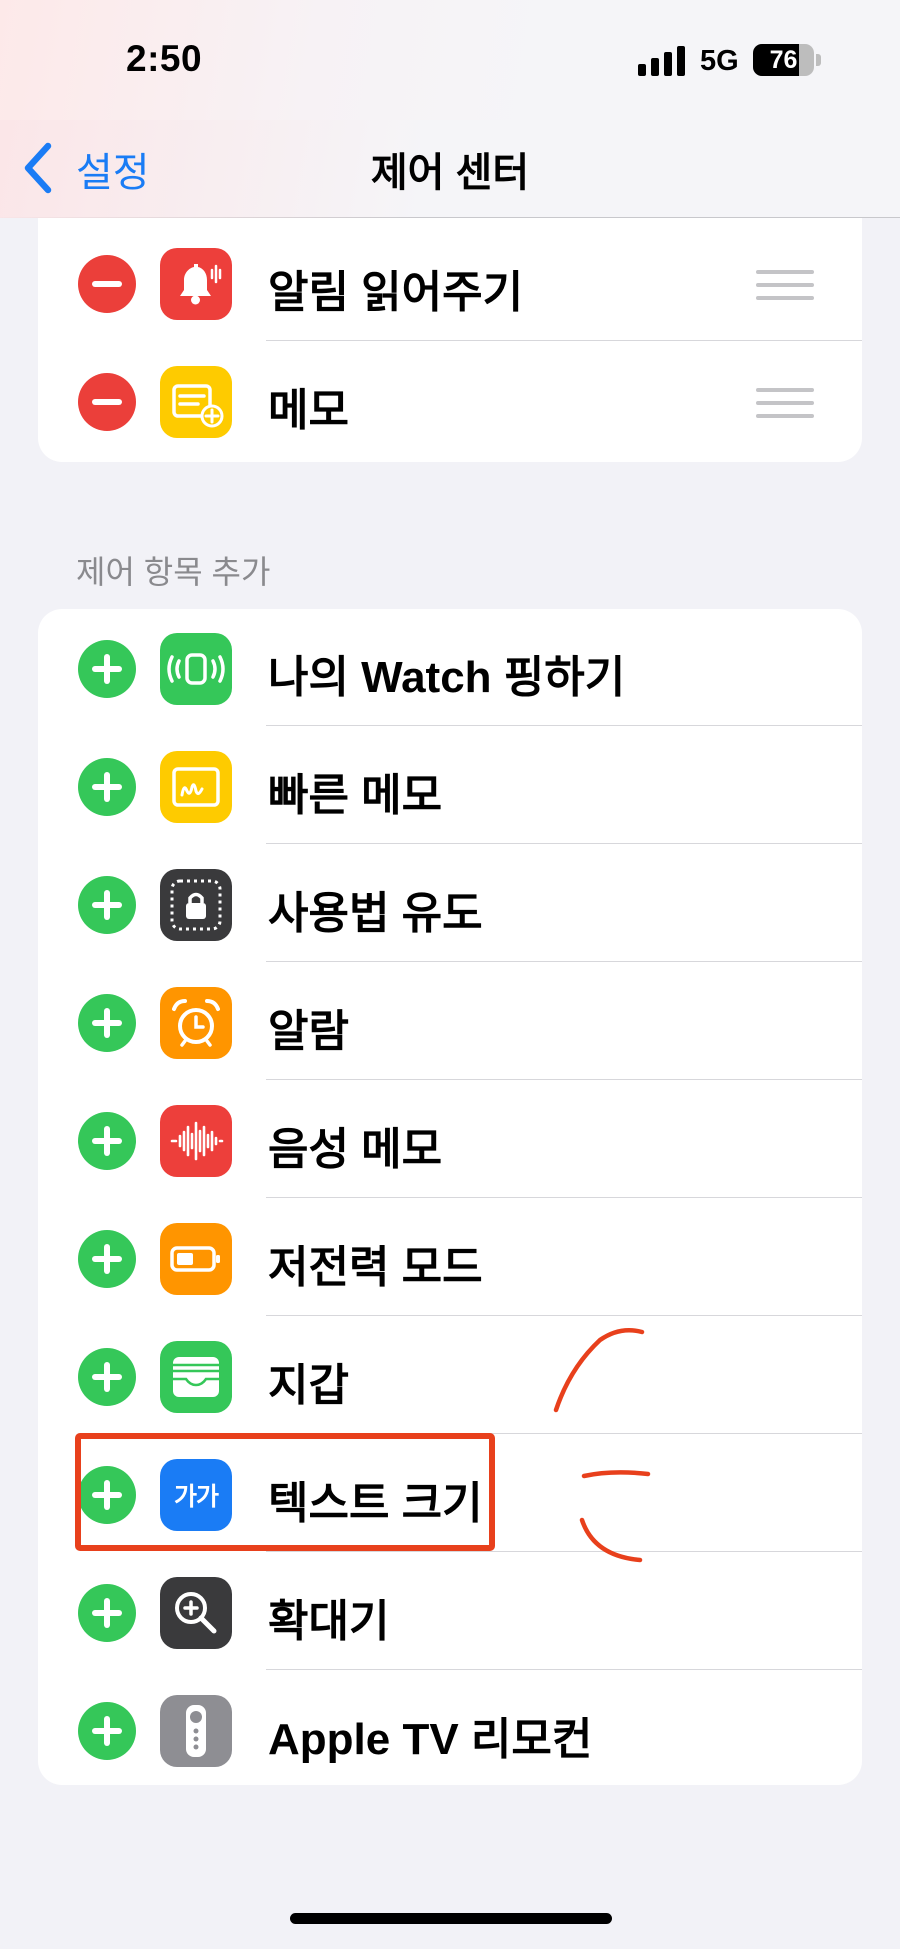  I want to click on guided-access-icon, so click(196, 905).